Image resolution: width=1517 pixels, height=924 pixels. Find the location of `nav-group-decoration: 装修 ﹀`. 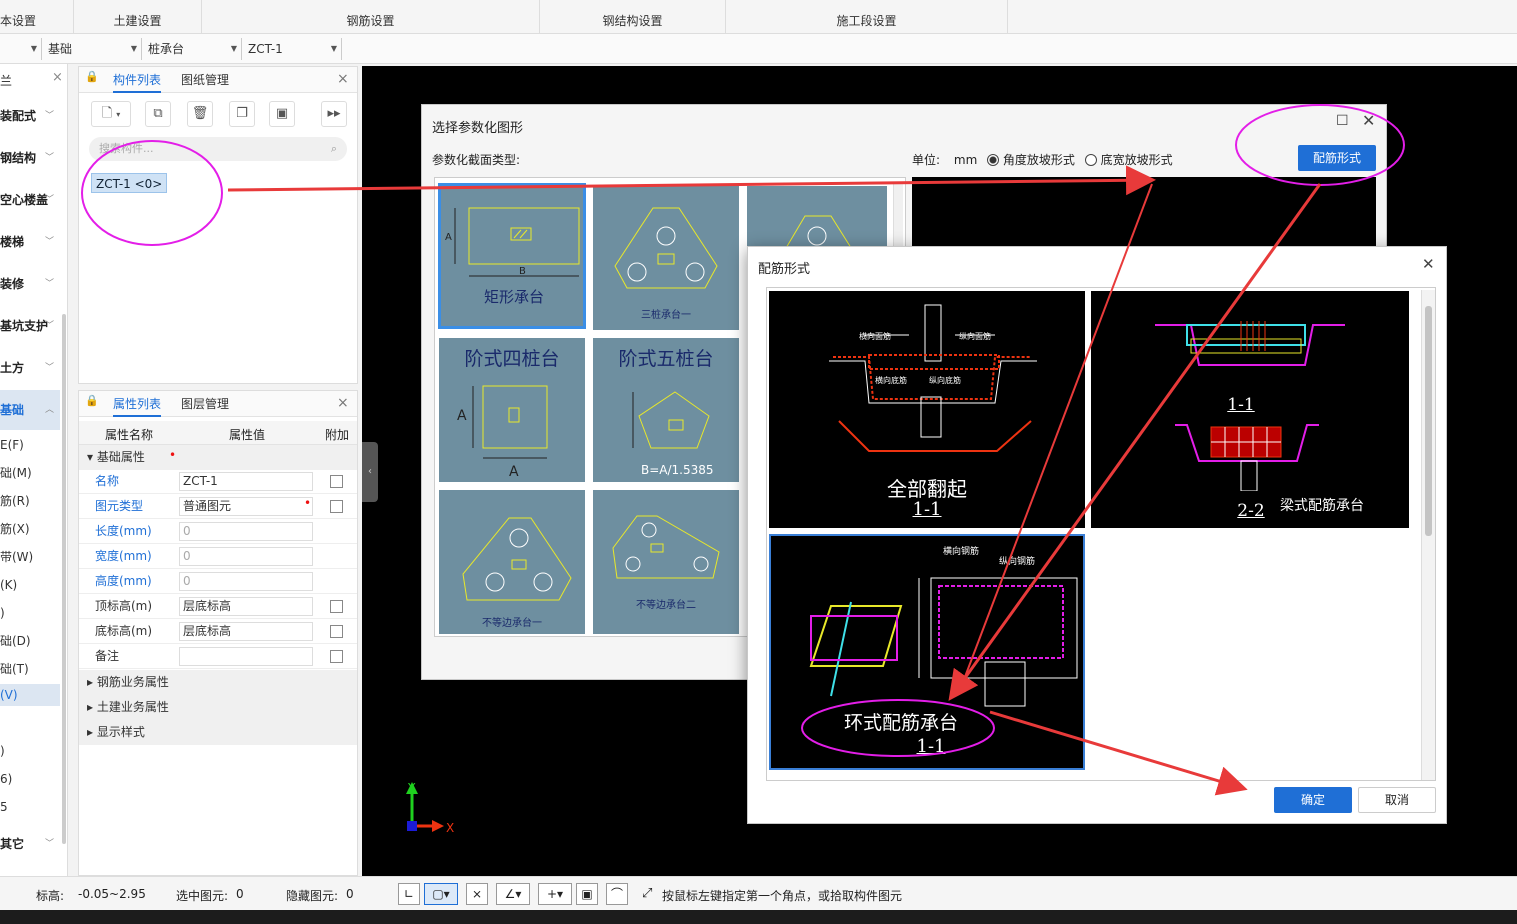

nav-group-decoration: 装修 ﹀ is located at coordinates (30, 284).